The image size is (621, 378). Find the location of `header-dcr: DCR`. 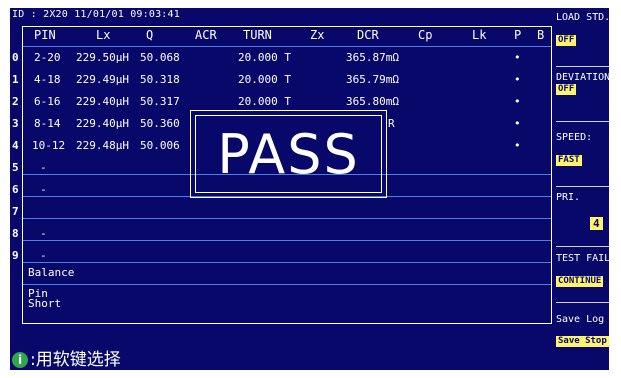

header-dcr: DCR is located at coordinates (368, 35).